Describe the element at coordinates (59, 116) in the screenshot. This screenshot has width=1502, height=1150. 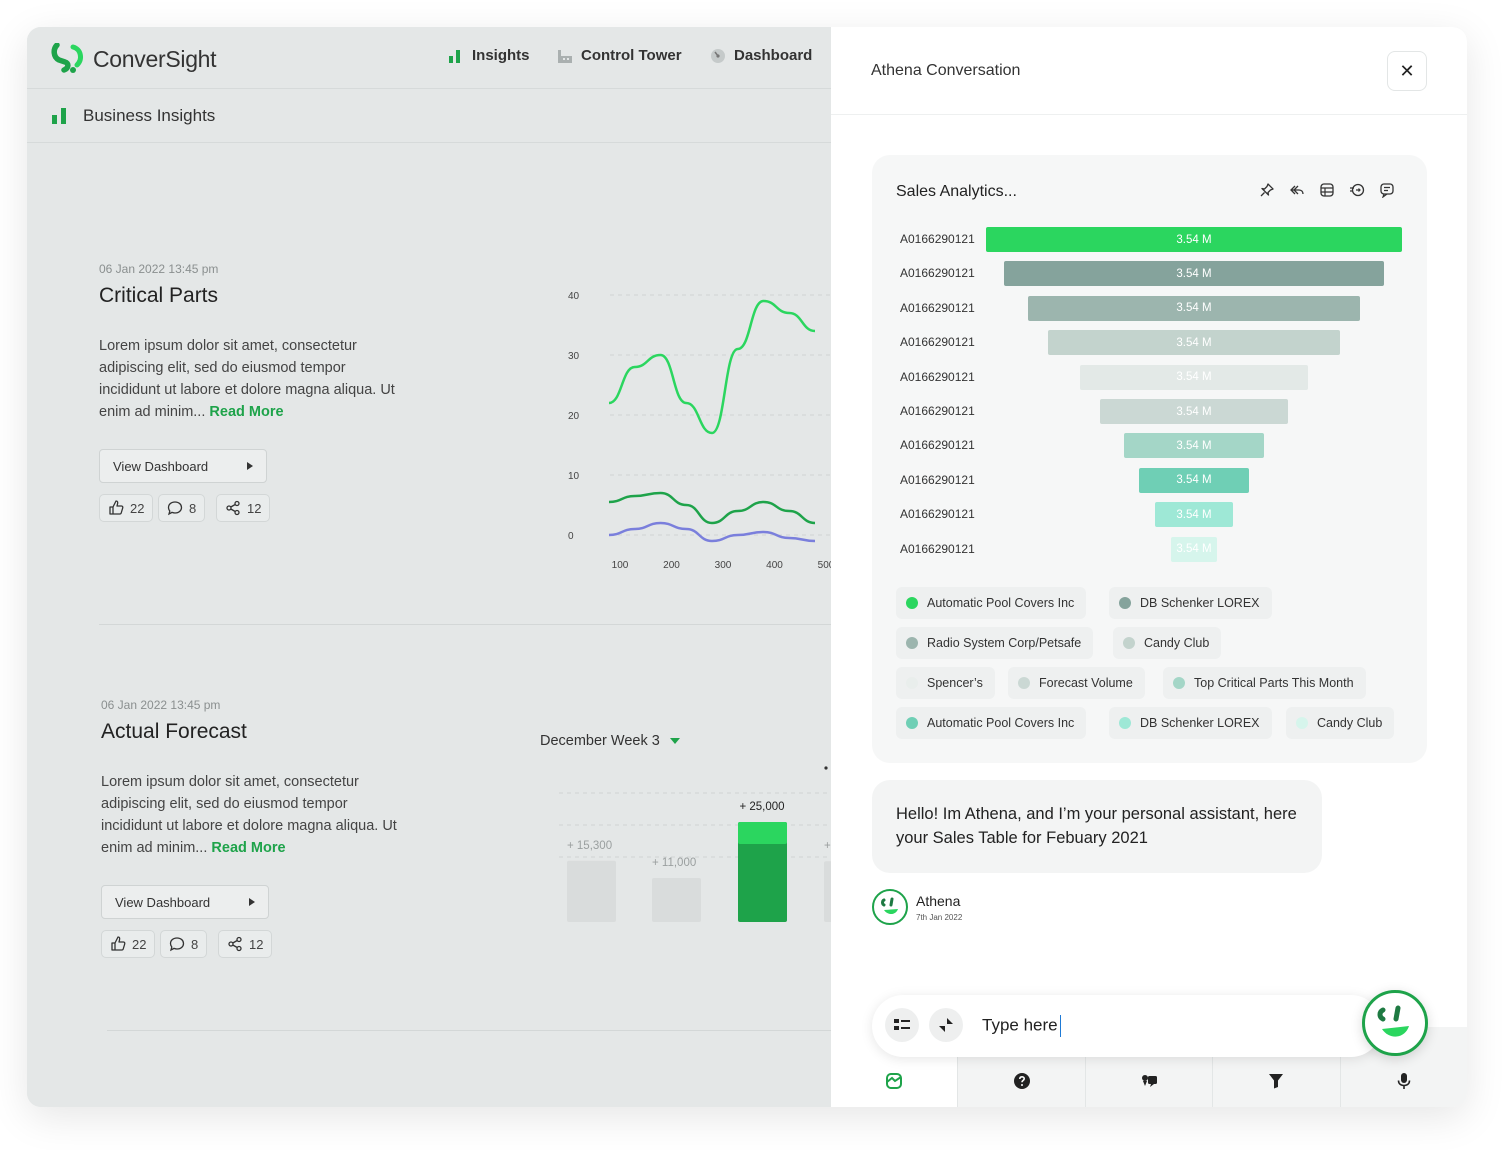
I see `insights-section-icon` at that location.